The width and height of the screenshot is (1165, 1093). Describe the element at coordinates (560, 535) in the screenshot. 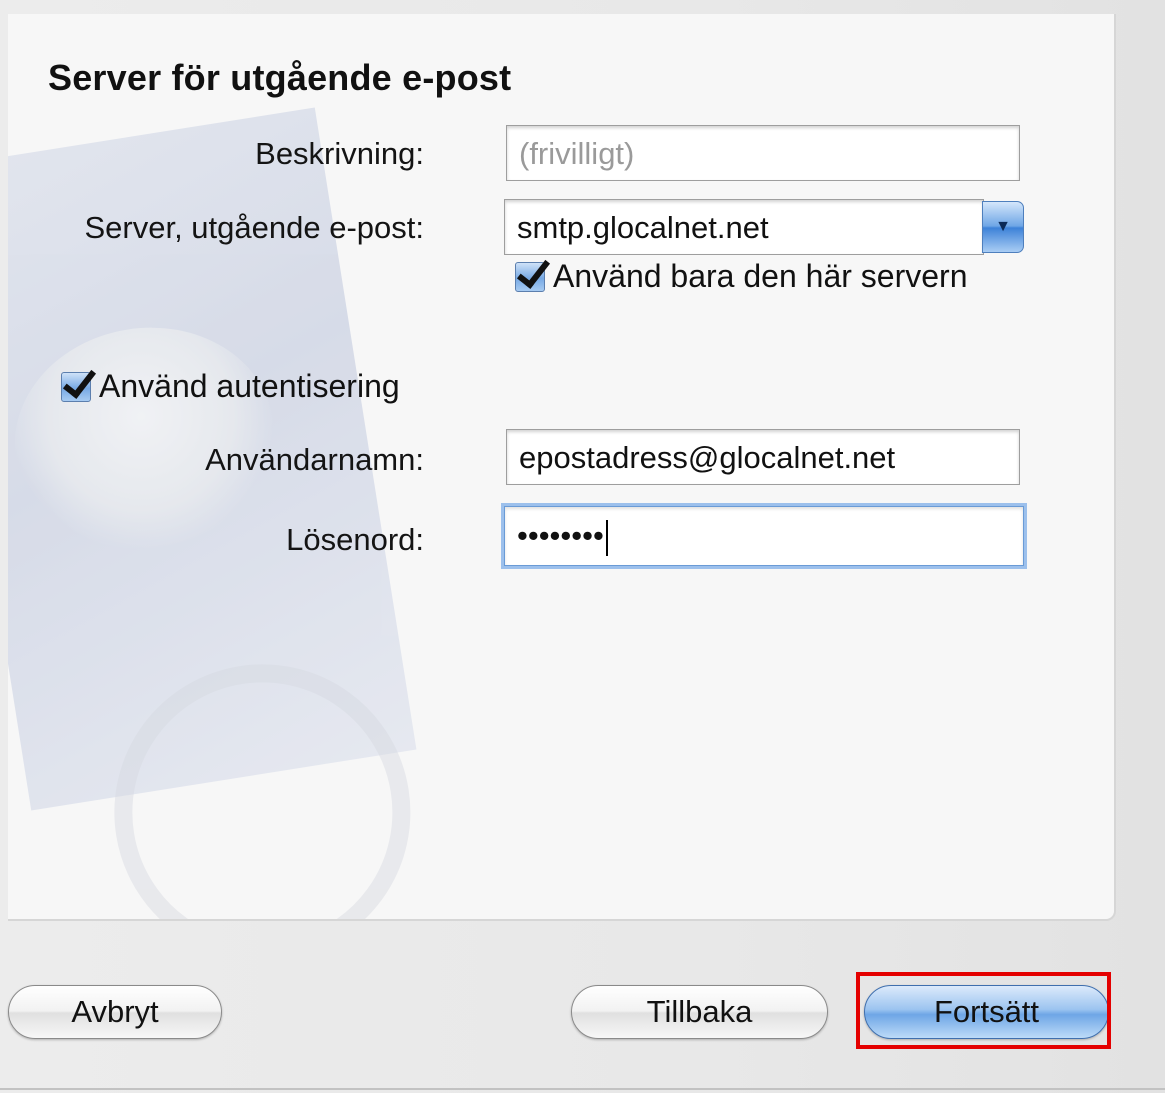

I see `password-masked-value: ••••••••` at that location.